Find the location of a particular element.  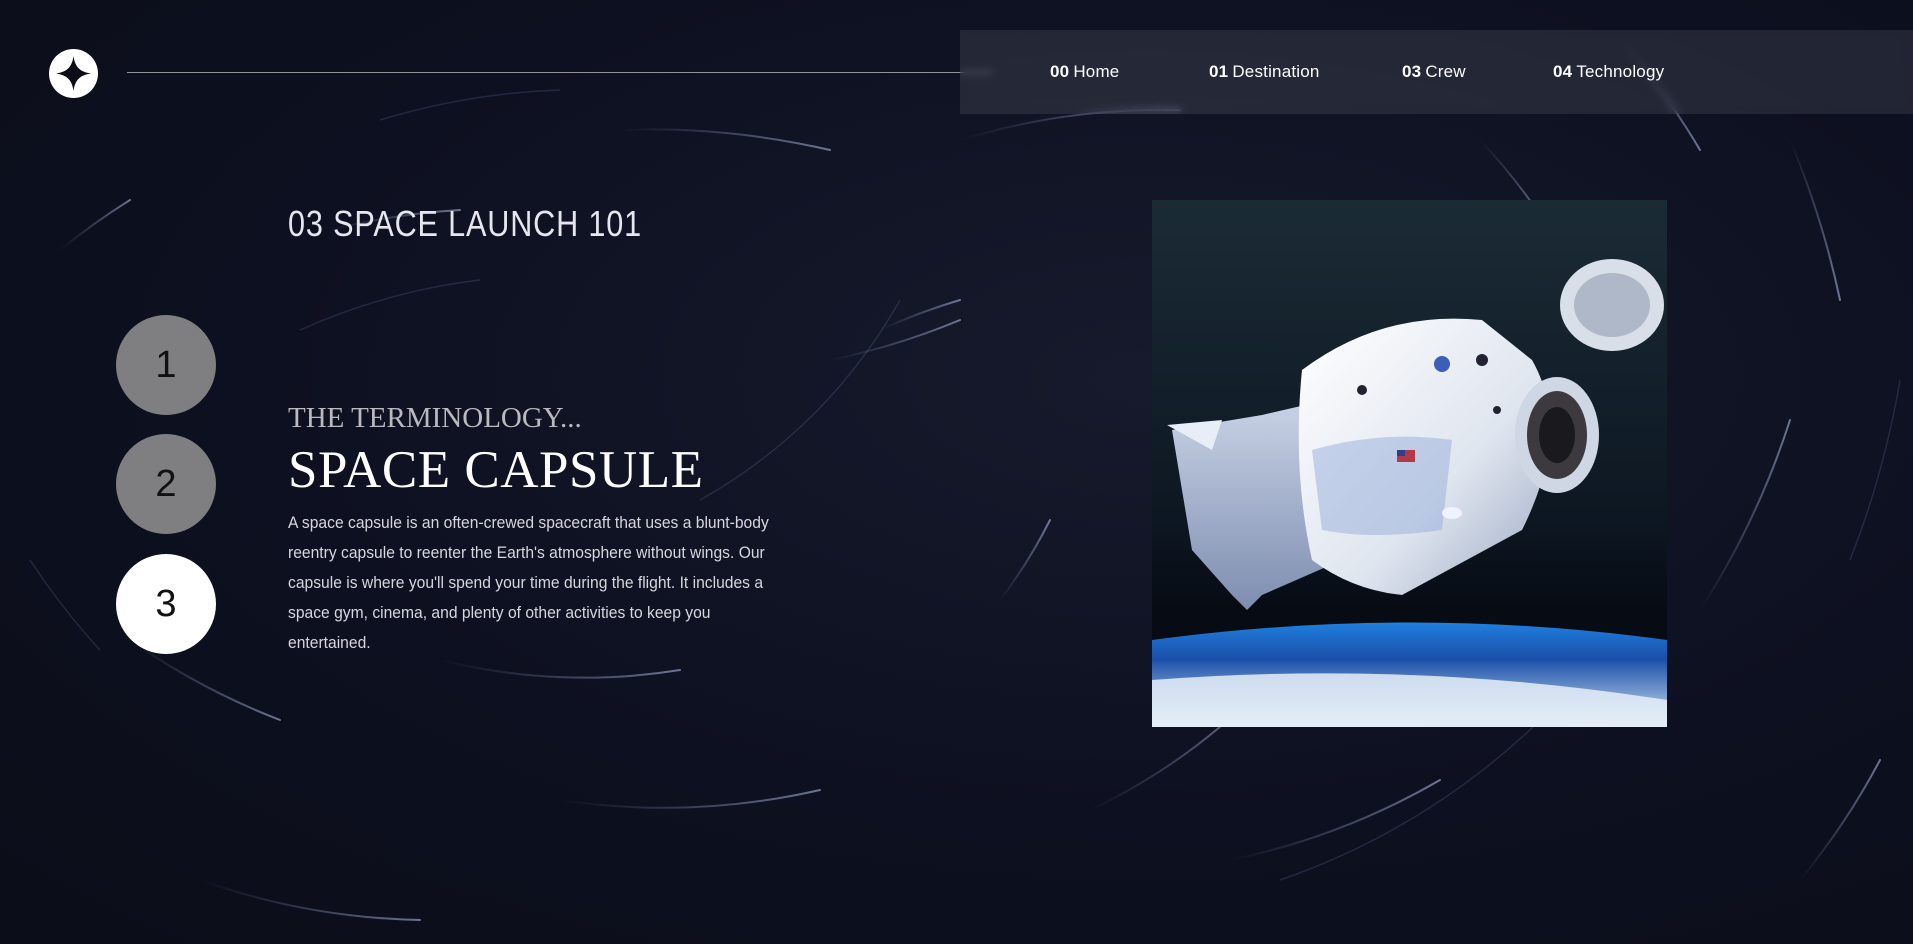

nav-item-crew: 03 Crew is located at coordinates (1434, 72).